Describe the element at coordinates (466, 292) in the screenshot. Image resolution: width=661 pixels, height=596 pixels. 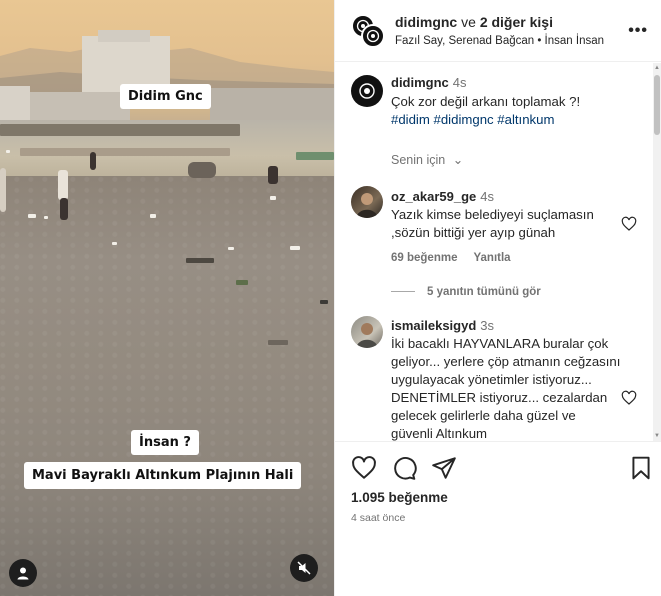
I see `view-replies-button: 5 yanıtın tümünü gör` at that location.